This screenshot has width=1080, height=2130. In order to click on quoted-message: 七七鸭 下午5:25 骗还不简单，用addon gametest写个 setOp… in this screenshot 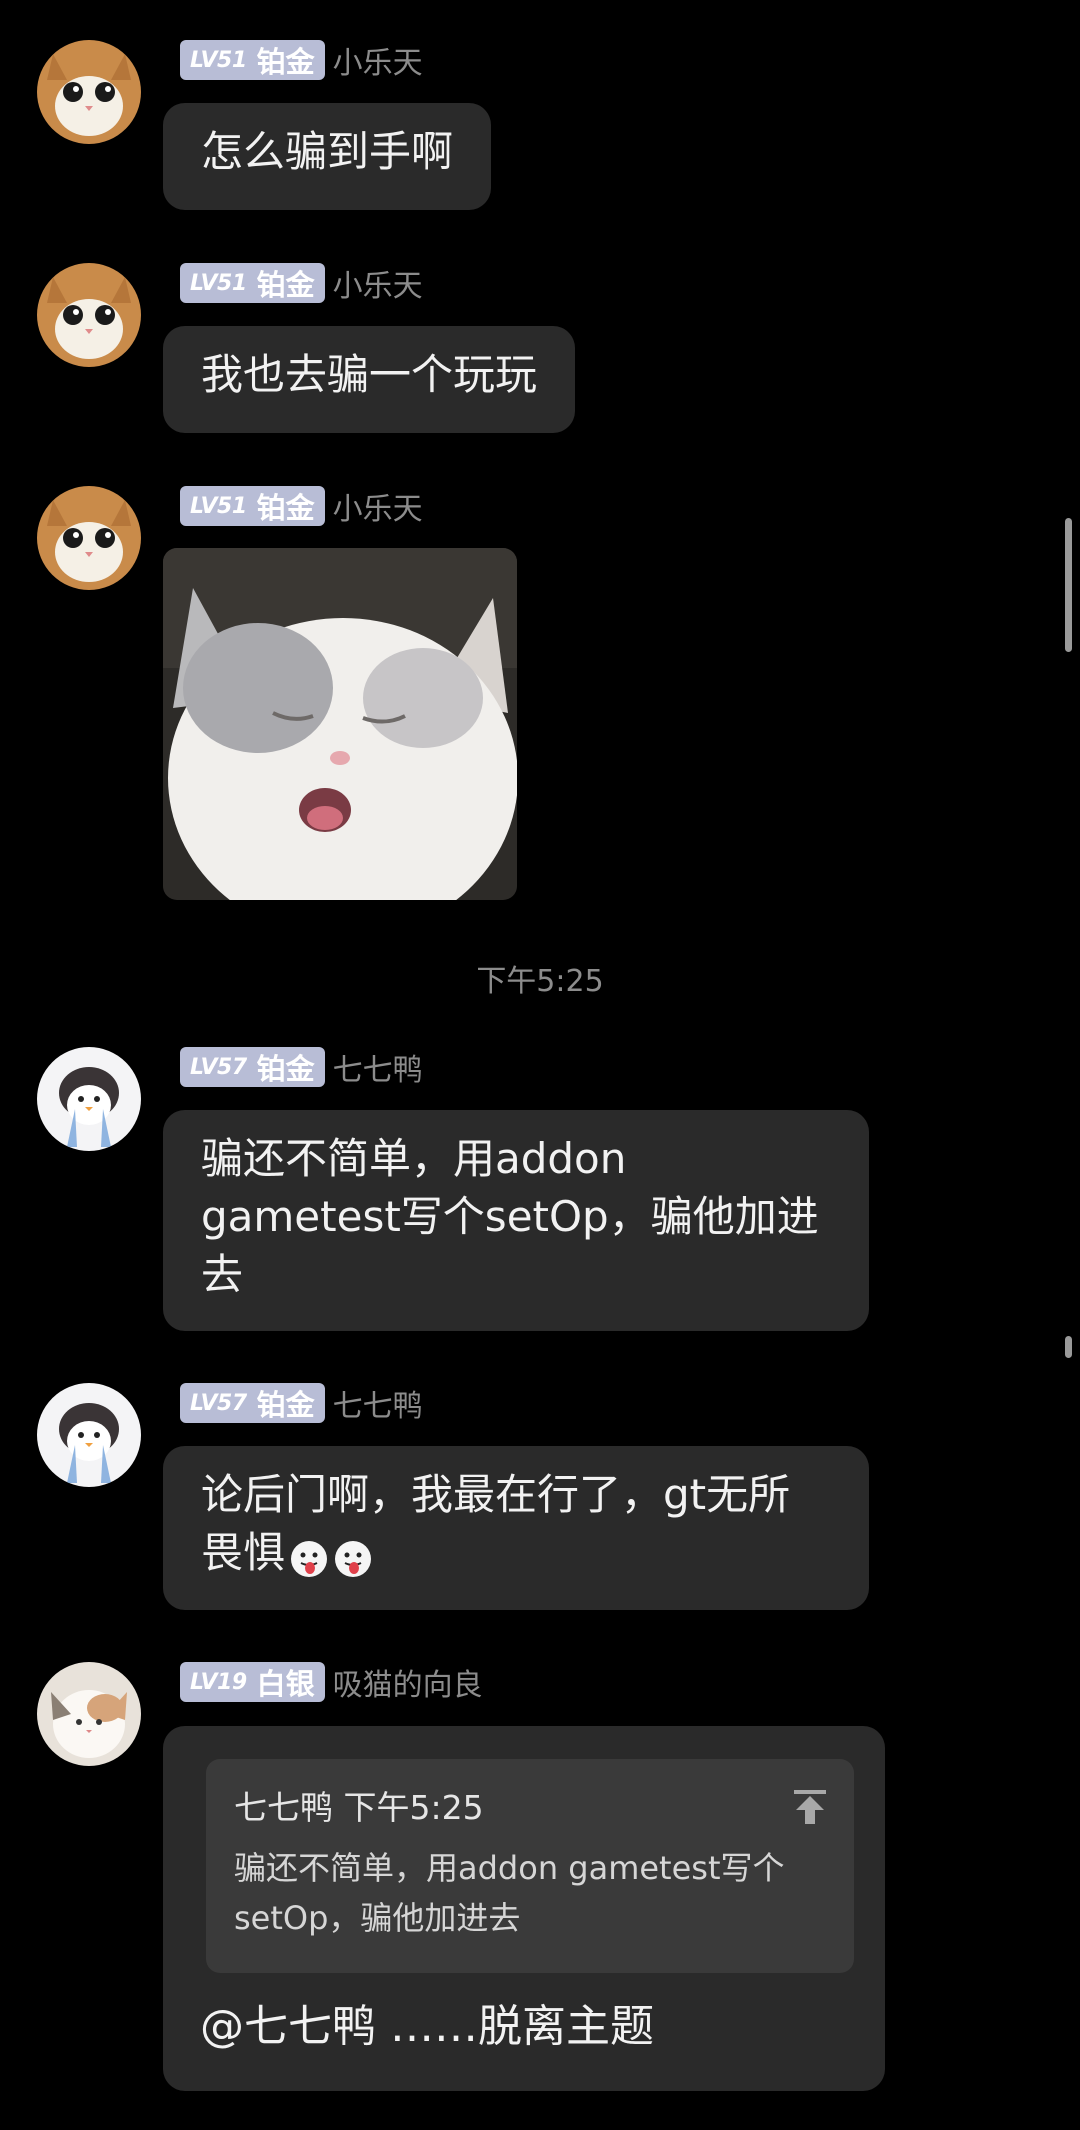, I will do `click(530, 1866)`.